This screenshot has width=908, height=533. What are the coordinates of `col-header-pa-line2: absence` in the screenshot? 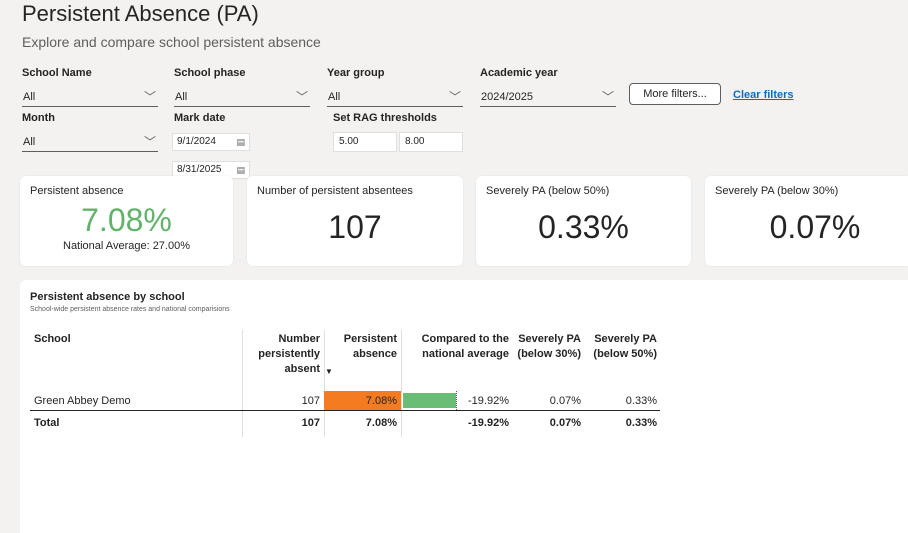 It's located at (374, 354).